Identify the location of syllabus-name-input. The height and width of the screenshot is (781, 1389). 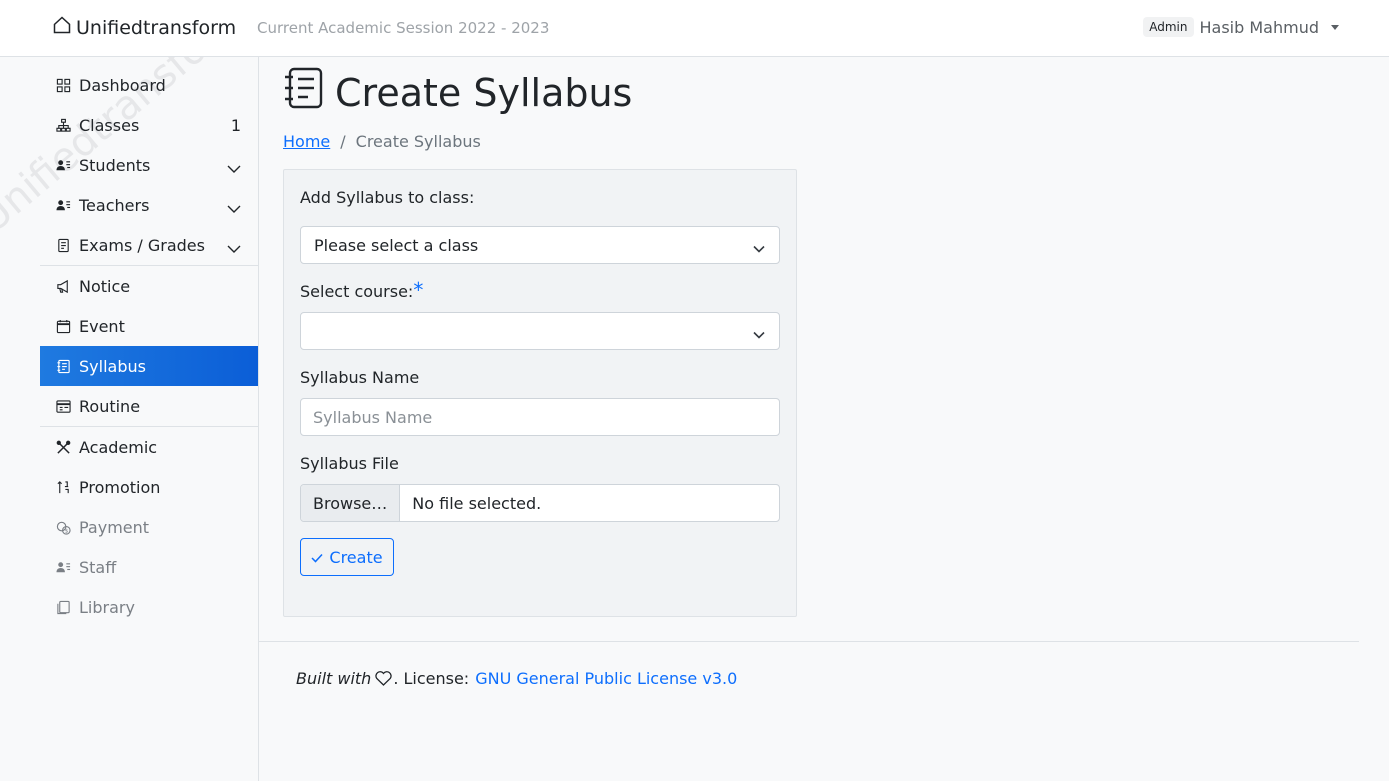
(540, 417).